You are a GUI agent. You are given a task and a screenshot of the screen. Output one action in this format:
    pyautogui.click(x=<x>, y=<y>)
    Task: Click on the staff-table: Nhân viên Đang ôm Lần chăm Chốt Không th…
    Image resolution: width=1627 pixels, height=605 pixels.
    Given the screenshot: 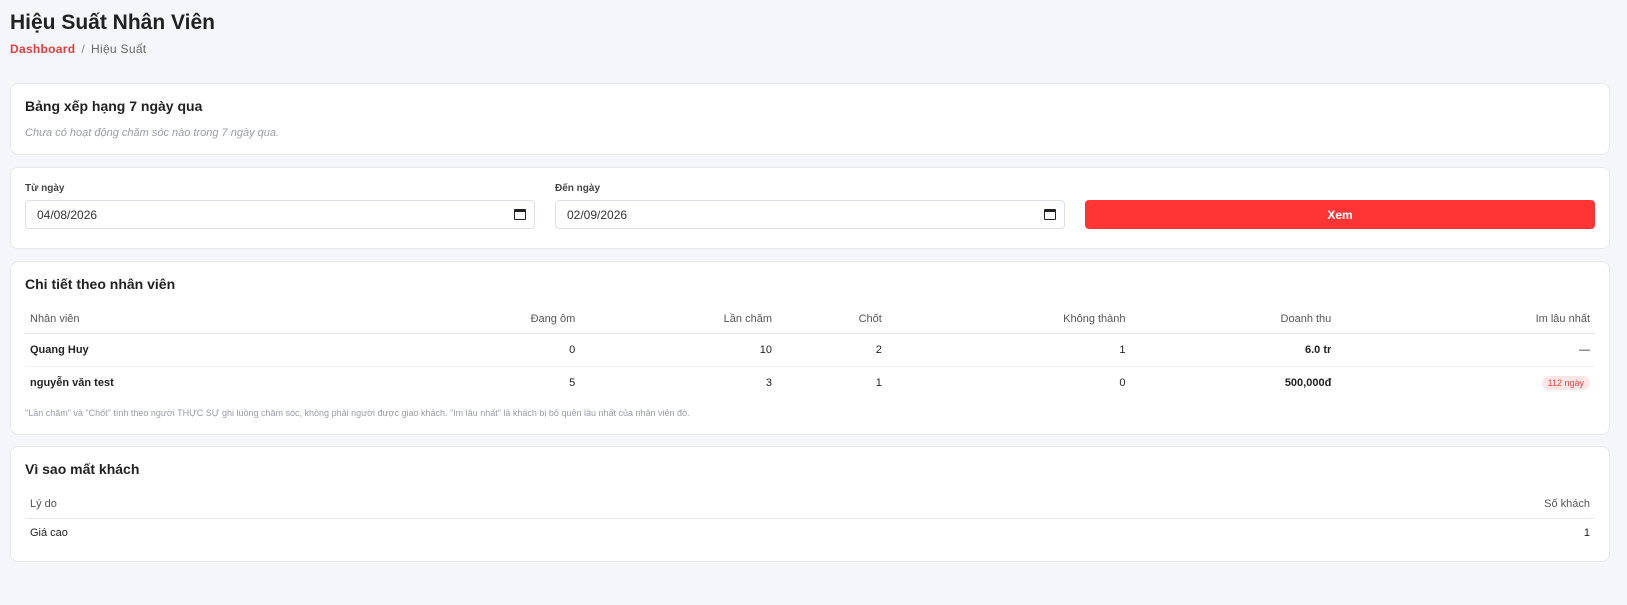 What is the action you would take?
    pyautogui.click(x=810, y=352)
    